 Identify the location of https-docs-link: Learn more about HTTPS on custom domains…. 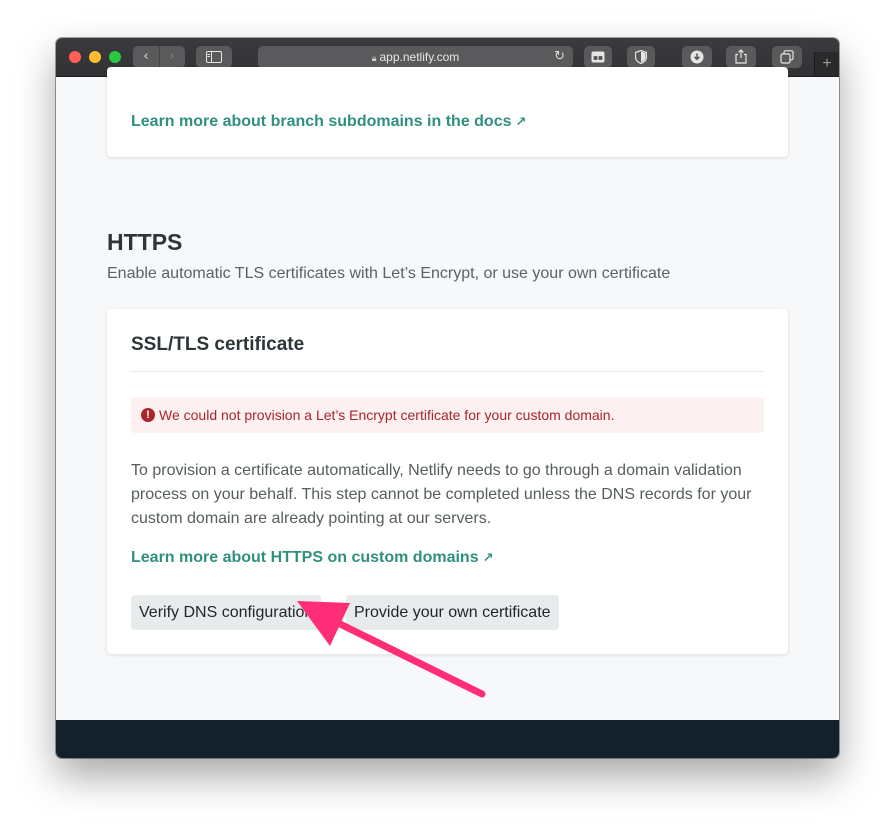
(312, 558).